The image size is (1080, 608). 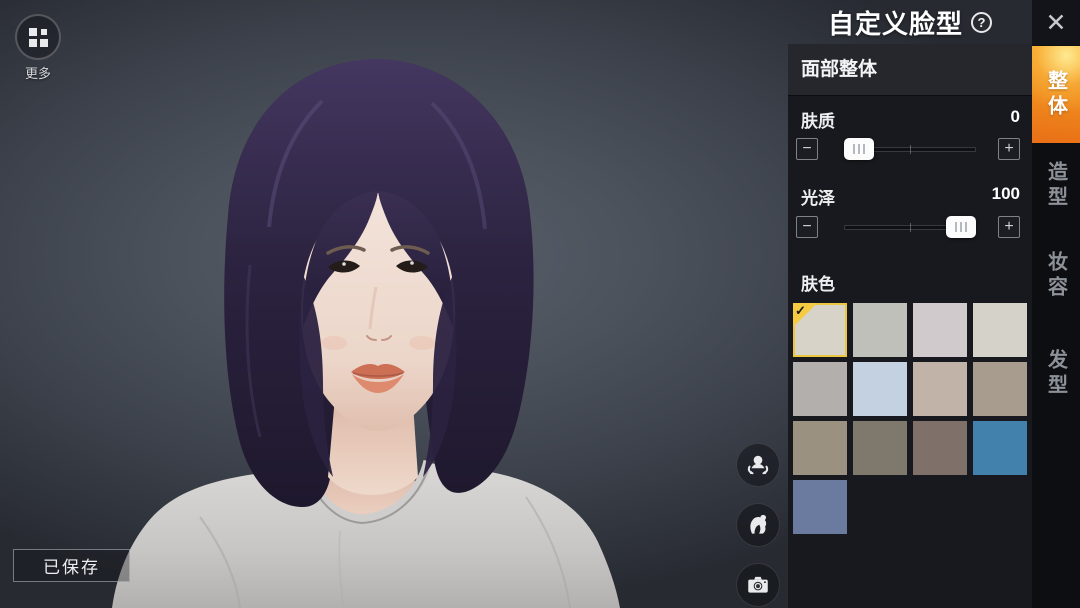 I want to click on gloss-value: 100, so click(x=1005, y=193).